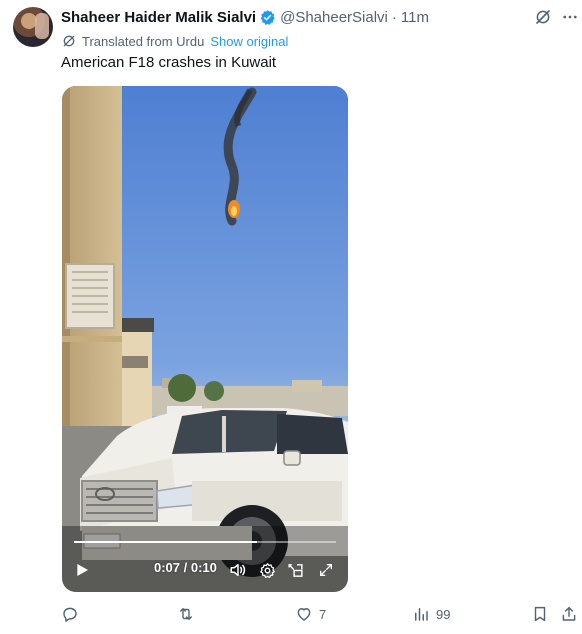 This screenshot has width=582, height=634. I want to click on settings-button, so click(267, 570).